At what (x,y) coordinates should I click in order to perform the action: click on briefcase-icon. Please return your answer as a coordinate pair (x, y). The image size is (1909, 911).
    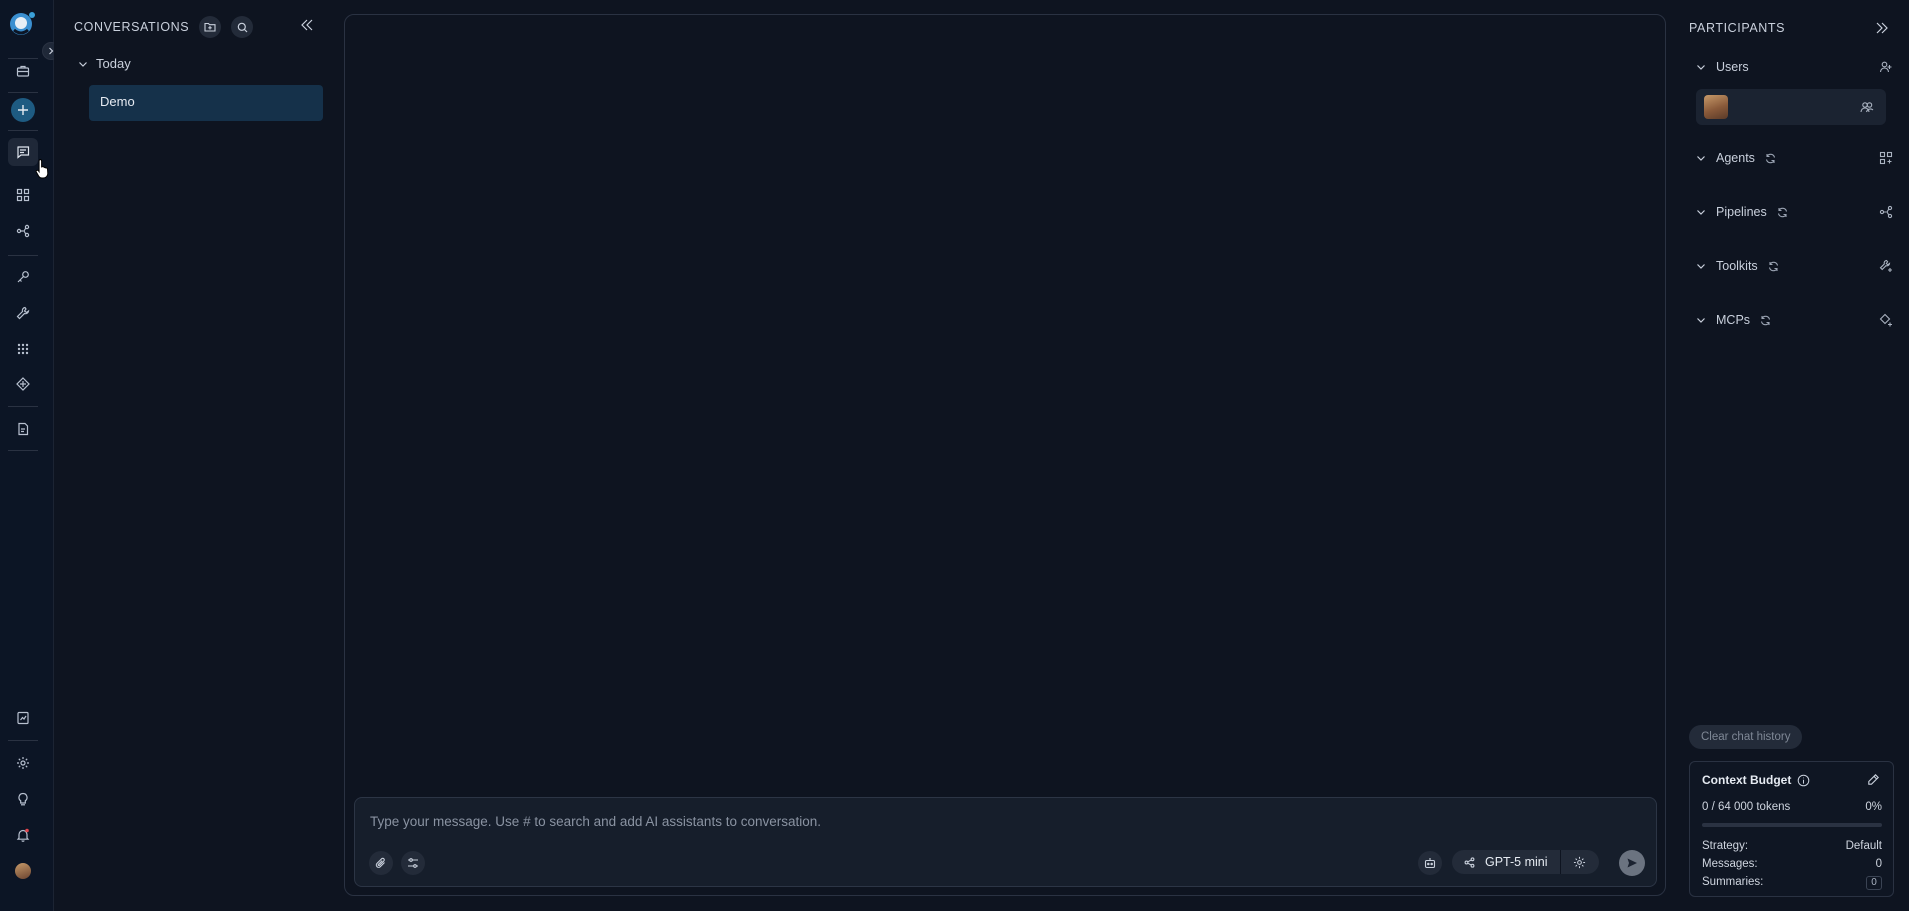
    Looking at the image, I should click on (23, 71).